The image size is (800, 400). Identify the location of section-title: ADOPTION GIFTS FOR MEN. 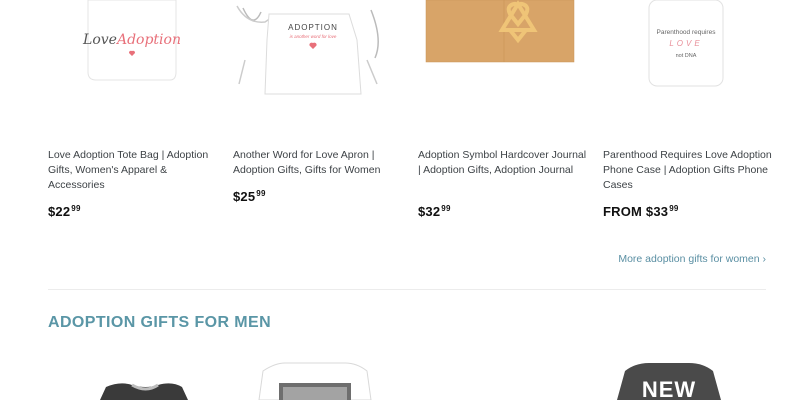
(160, 322).